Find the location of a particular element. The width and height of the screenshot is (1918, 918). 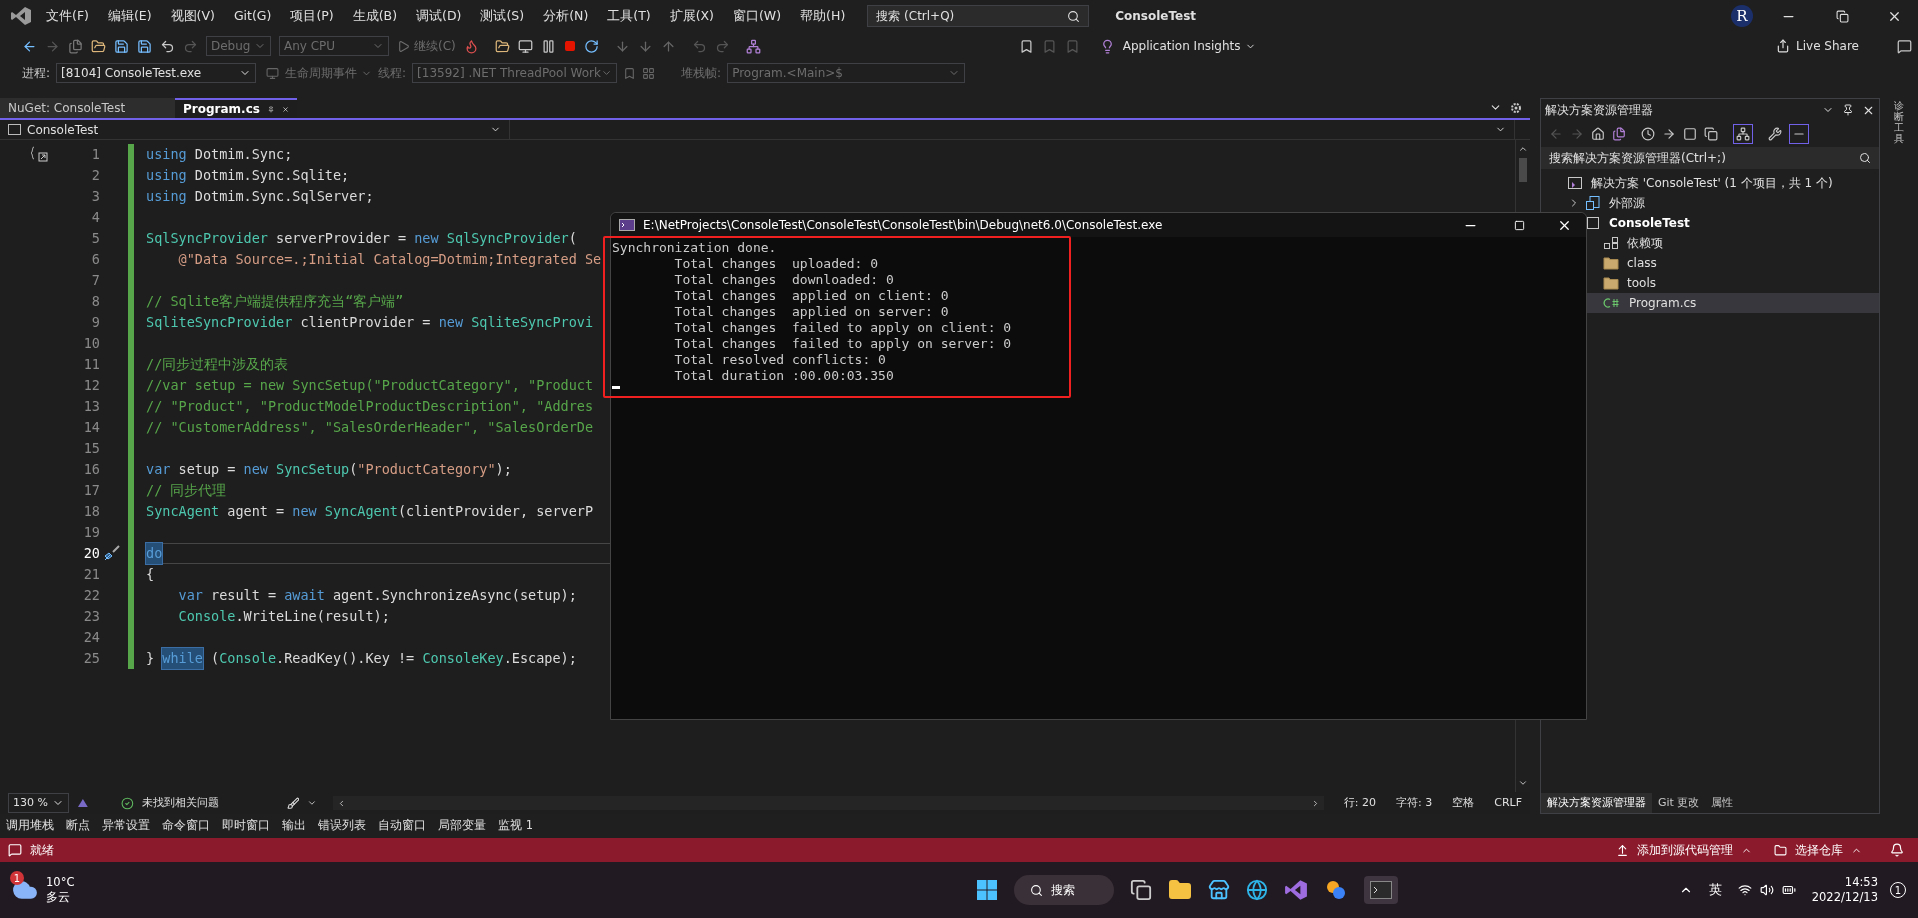

search-field: 搜索 (Ctrl+Q) is located at coordinates (978, 16).